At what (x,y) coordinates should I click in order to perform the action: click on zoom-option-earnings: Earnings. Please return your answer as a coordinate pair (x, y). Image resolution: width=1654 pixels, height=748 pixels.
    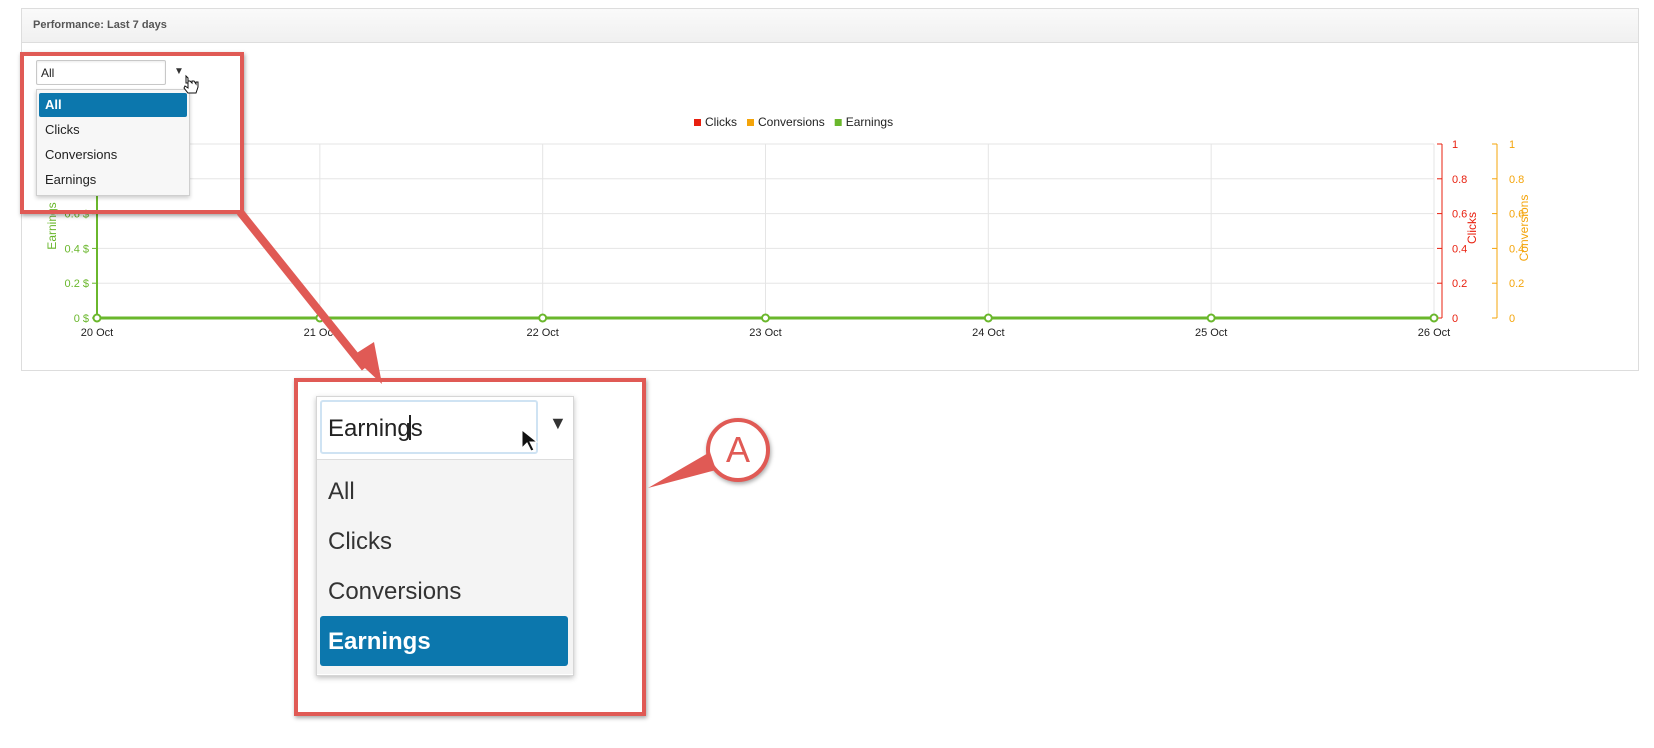
    Looking at the image, I should click on (444, 641).